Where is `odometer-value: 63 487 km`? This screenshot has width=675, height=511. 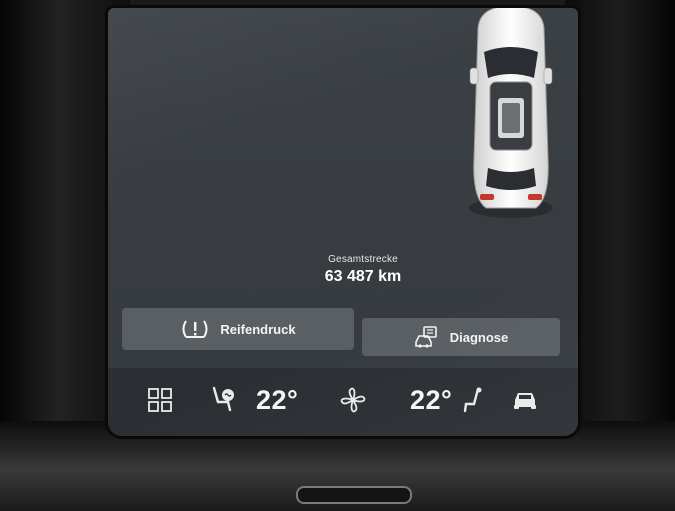 odometer-value: 63 487 km is located at coordinates (363, 276).